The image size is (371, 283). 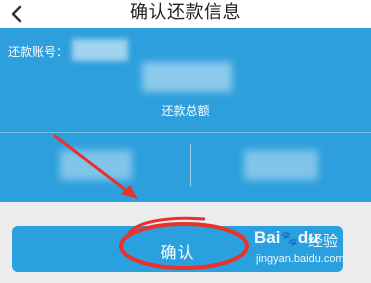 What do you see at coordinates (96, 165) in the screenshot?
I see `left-cell-value-redacted` at bounding box center [96, 165].